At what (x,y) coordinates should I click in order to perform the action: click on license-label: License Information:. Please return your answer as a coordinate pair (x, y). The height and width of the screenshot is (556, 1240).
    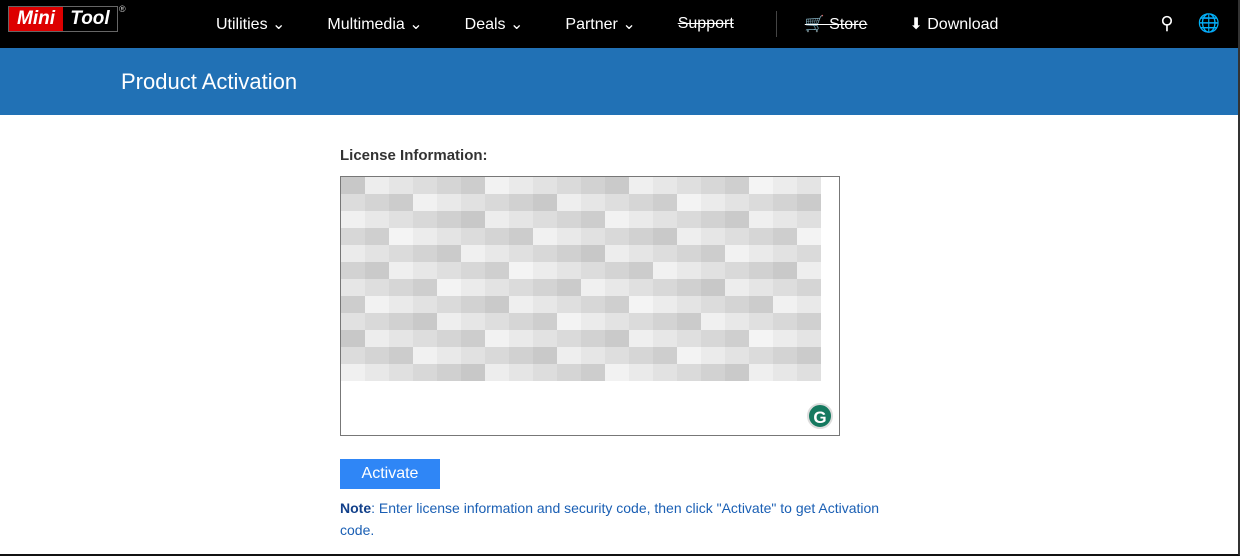
    Looking at the image, I should click on (414, 155).